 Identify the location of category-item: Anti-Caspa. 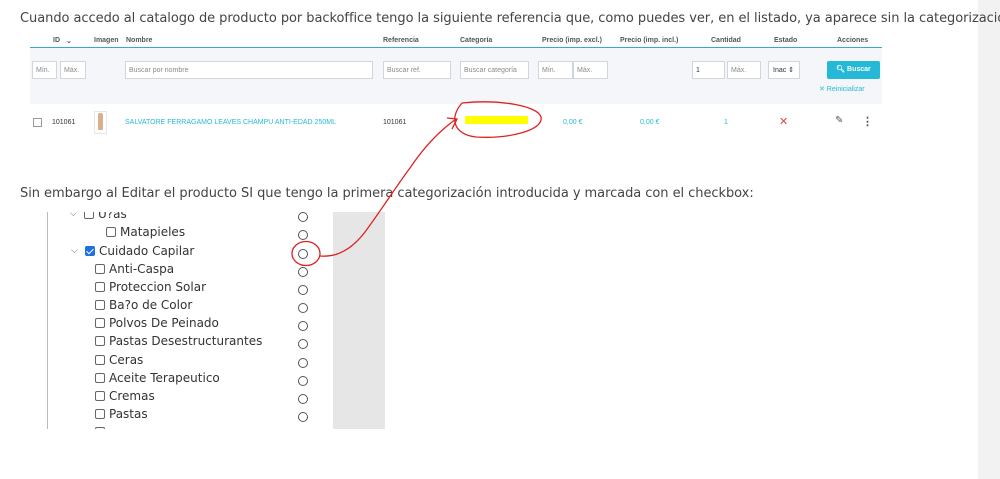
(134, 271).